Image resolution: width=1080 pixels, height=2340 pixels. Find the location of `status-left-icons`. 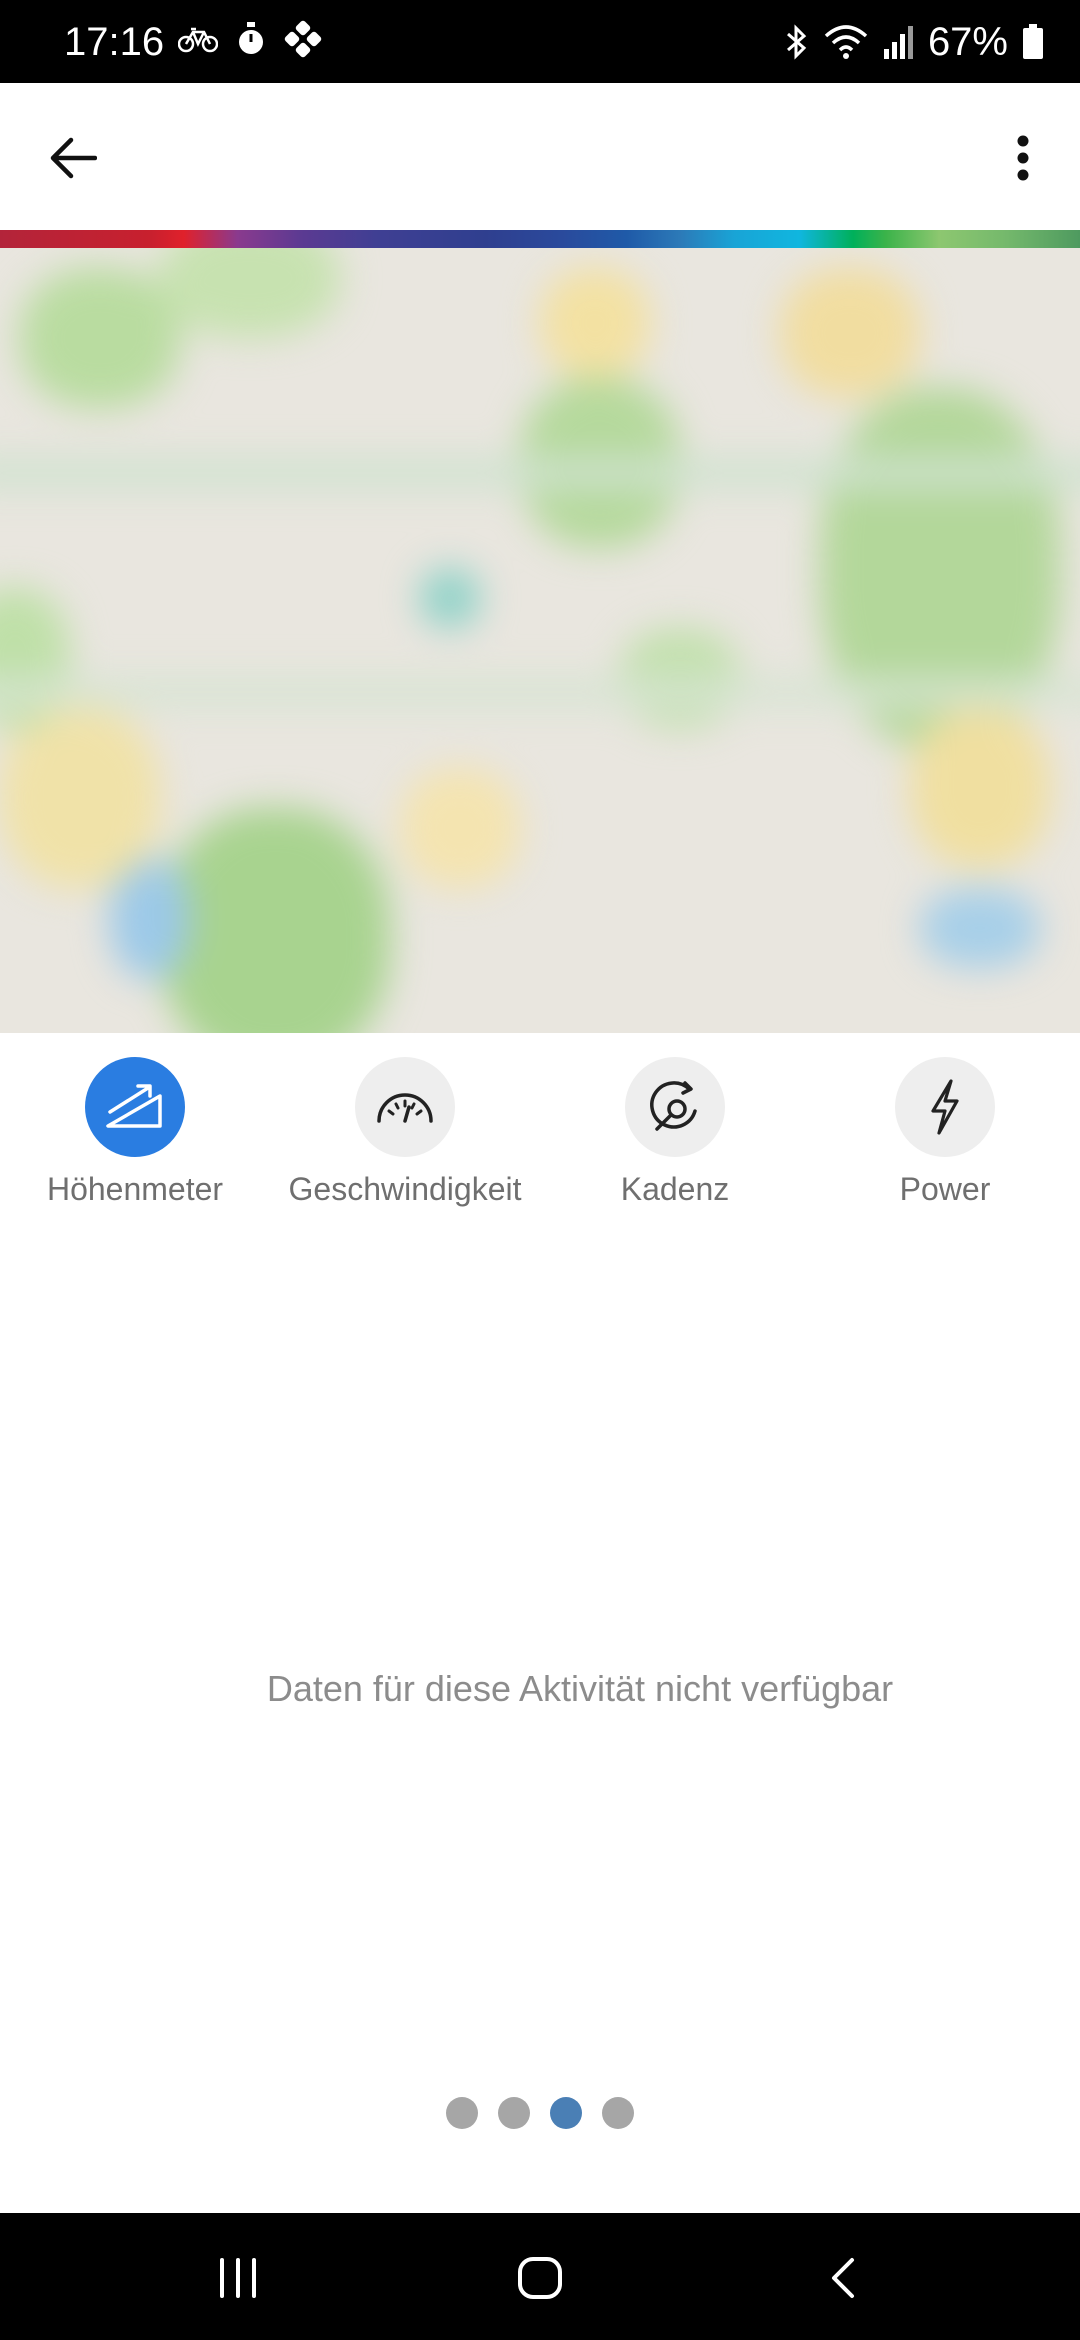

status-left-icons is located at coordinates (250, 39).